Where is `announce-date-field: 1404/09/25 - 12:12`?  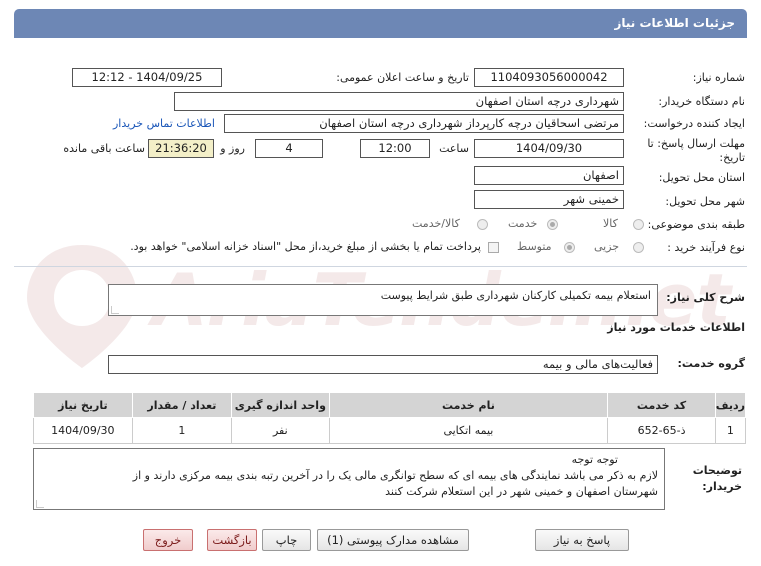
announce-date-field: 1404/09/25 - 12:12 is located at coordinates (147, 77).